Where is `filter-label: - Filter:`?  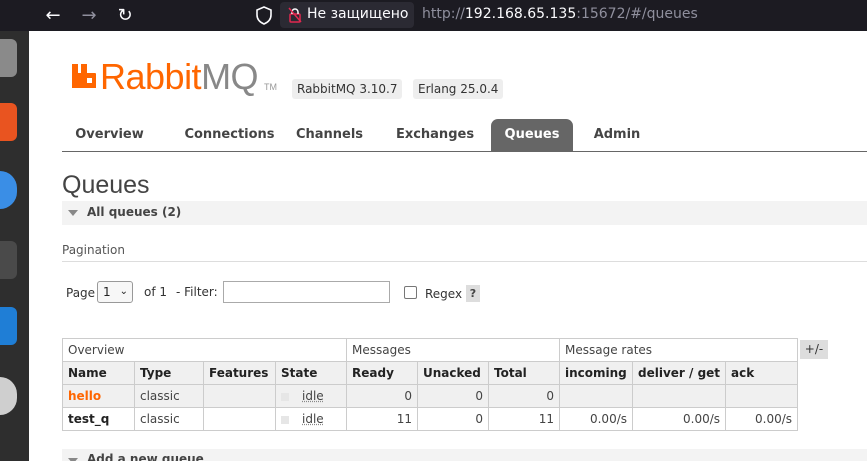
filter-label: - Filter: is located at coordinates (197, 292).